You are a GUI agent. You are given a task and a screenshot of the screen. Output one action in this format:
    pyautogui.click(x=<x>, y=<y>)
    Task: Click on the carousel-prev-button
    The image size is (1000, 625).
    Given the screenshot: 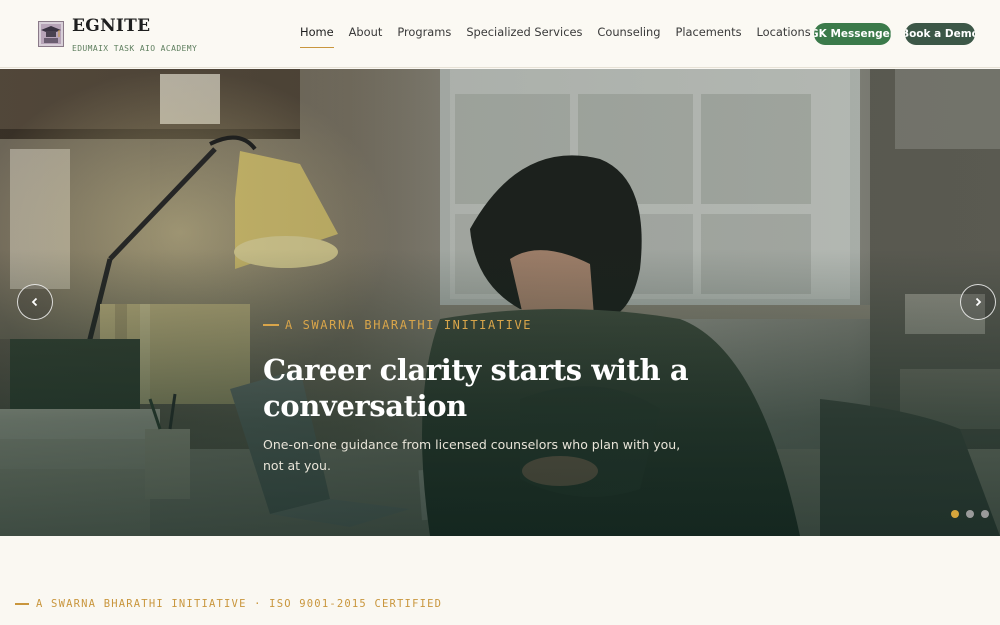 What is the action you would take?
    pyautogui.click(x=35, y=302)
    